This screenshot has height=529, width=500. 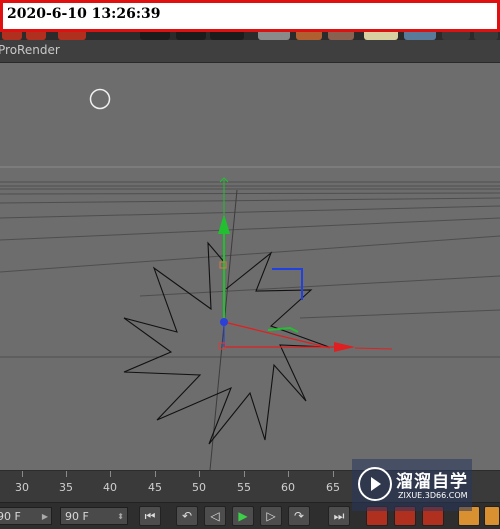 What do you see at coordinates (199, 487) in the screenshot?
I see `timeline-tick: 50` at bounding box center [199, 487].